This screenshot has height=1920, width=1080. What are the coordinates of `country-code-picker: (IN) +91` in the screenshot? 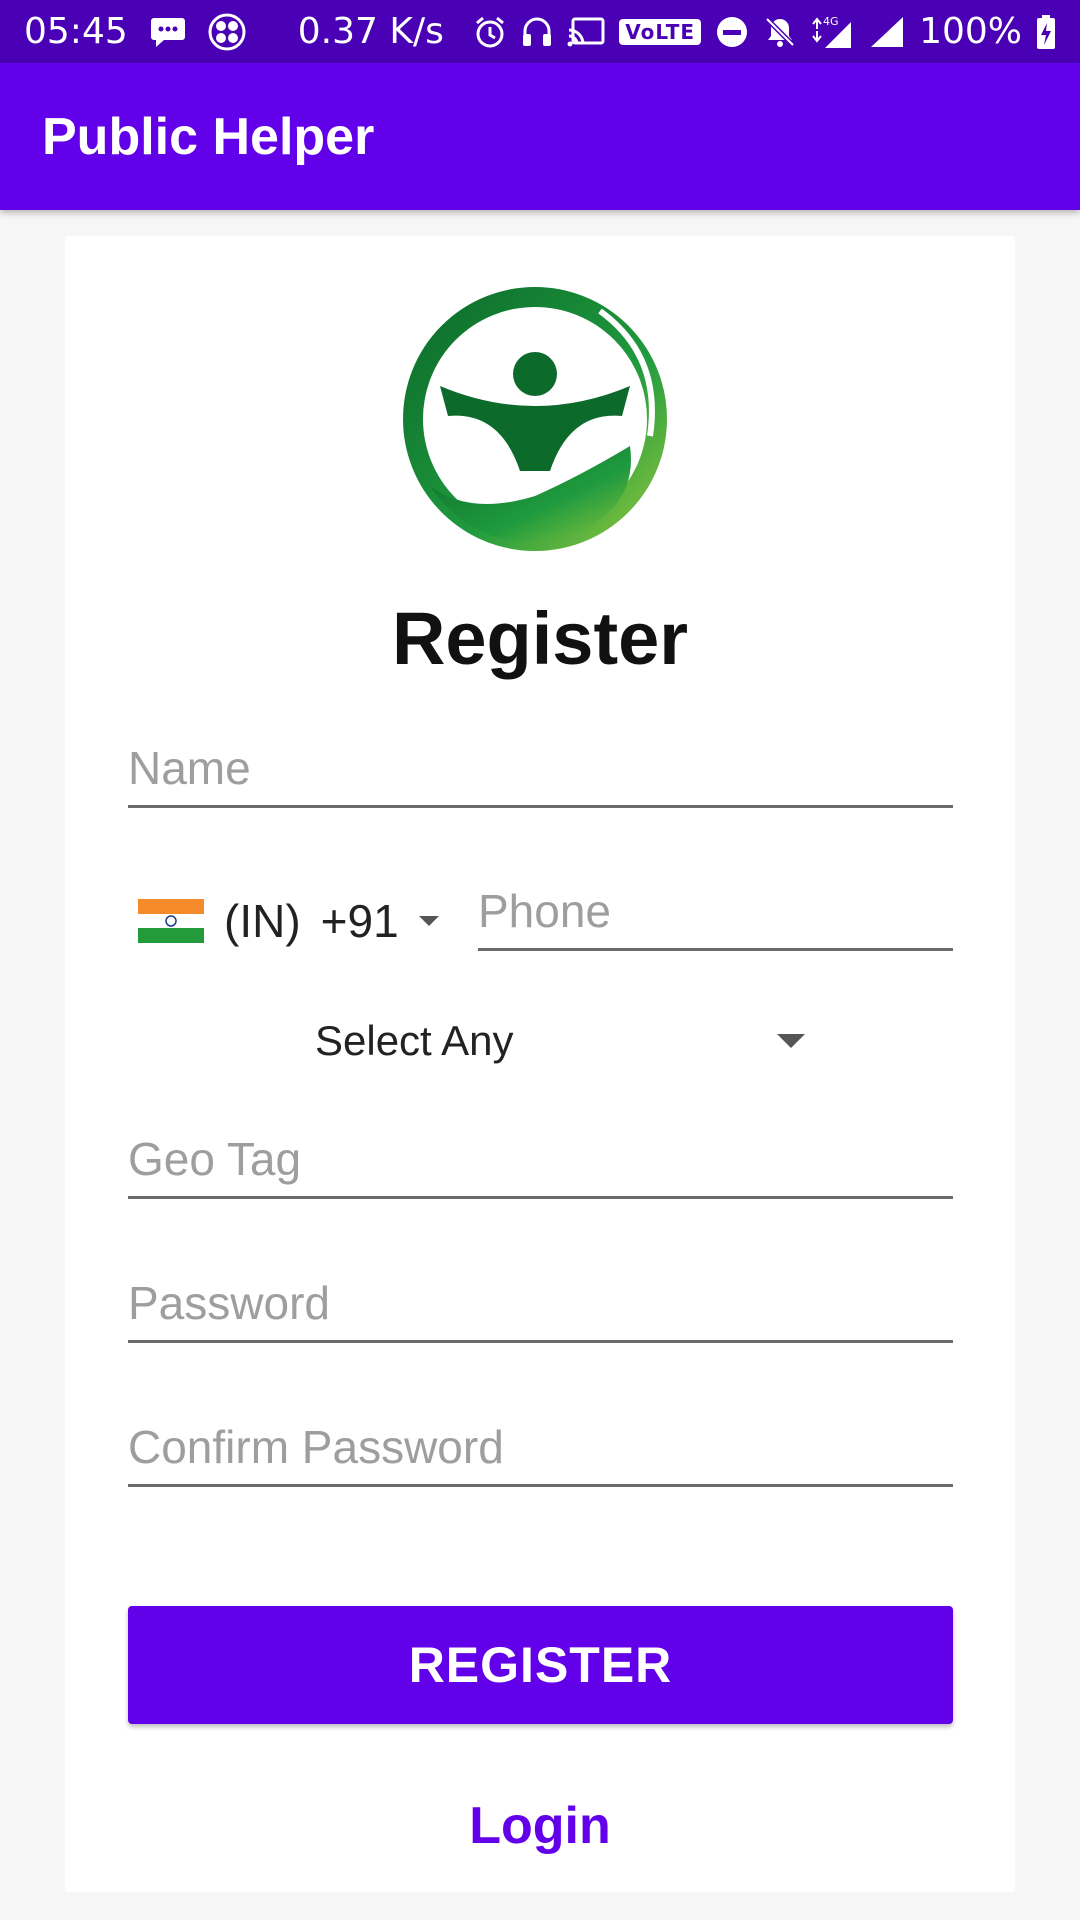 It's located at (288, 921).